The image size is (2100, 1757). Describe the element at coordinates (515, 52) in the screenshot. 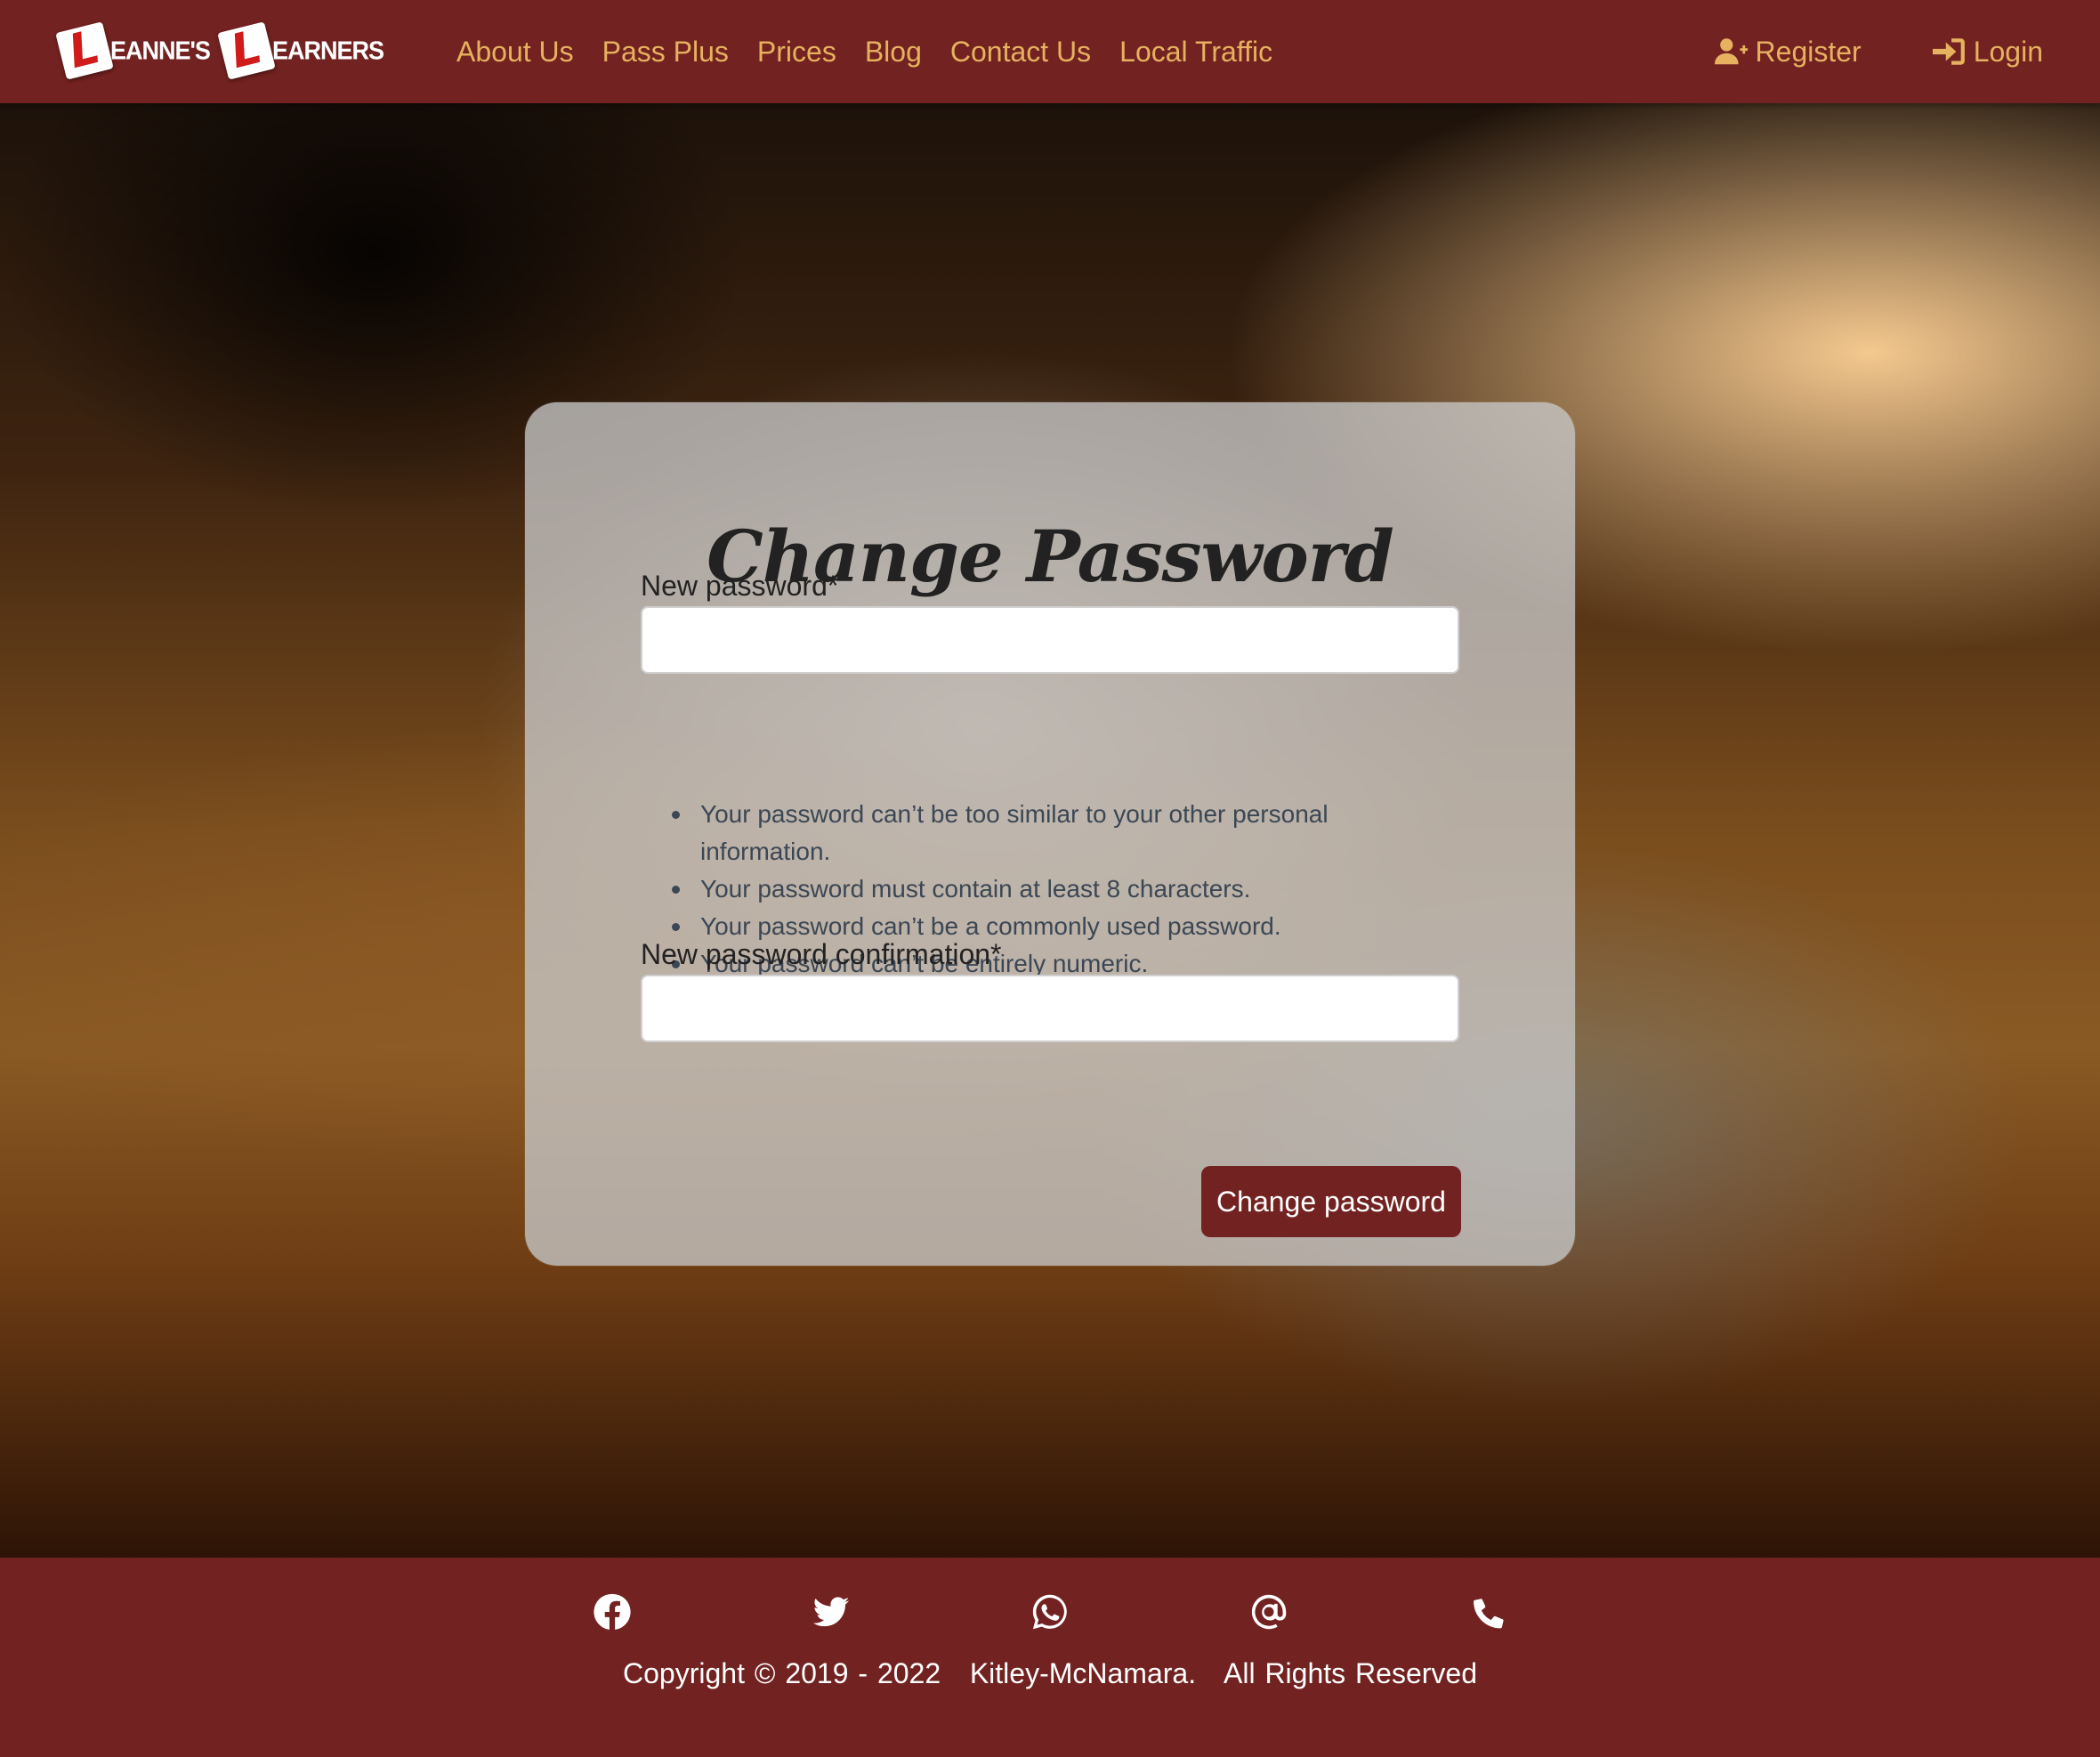

I see `nav-link-about-us: About Us` at that location.